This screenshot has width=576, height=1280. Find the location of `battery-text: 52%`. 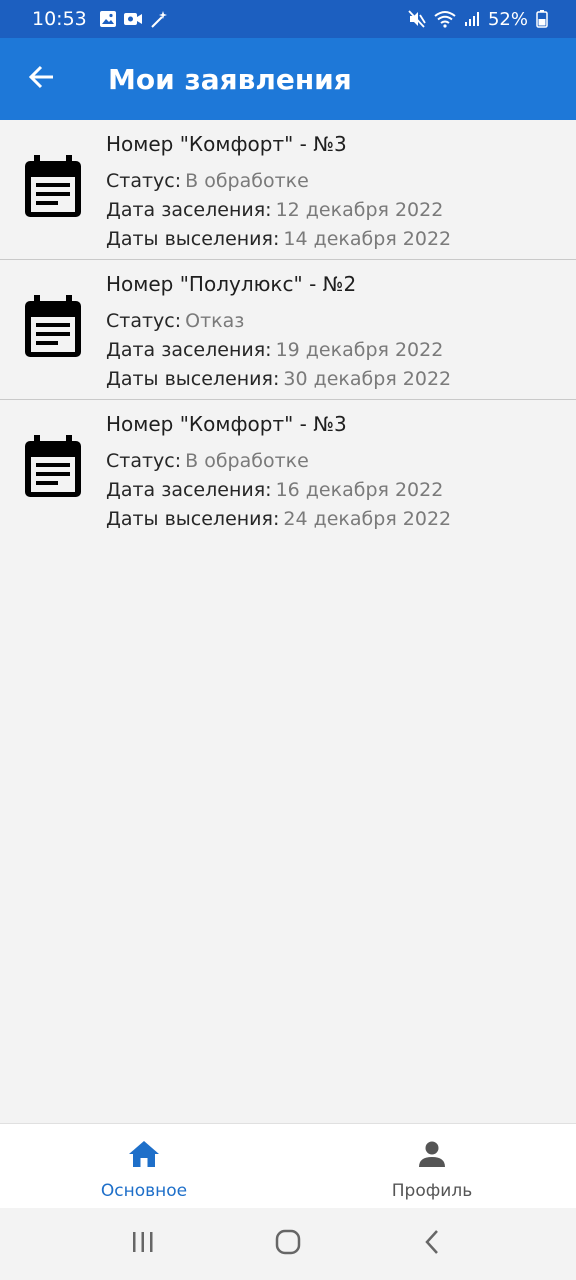

battery-text: 52% is located at coordinates (507, 19).